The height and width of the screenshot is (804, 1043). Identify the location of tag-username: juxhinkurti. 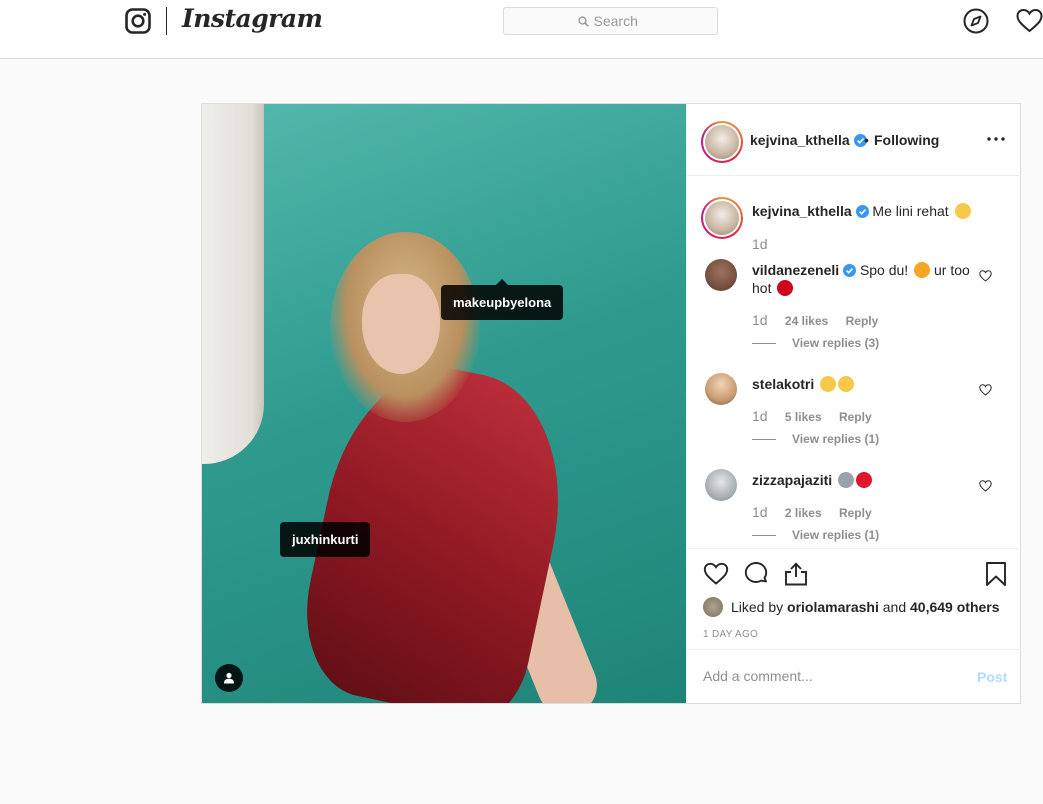
(325, 539).